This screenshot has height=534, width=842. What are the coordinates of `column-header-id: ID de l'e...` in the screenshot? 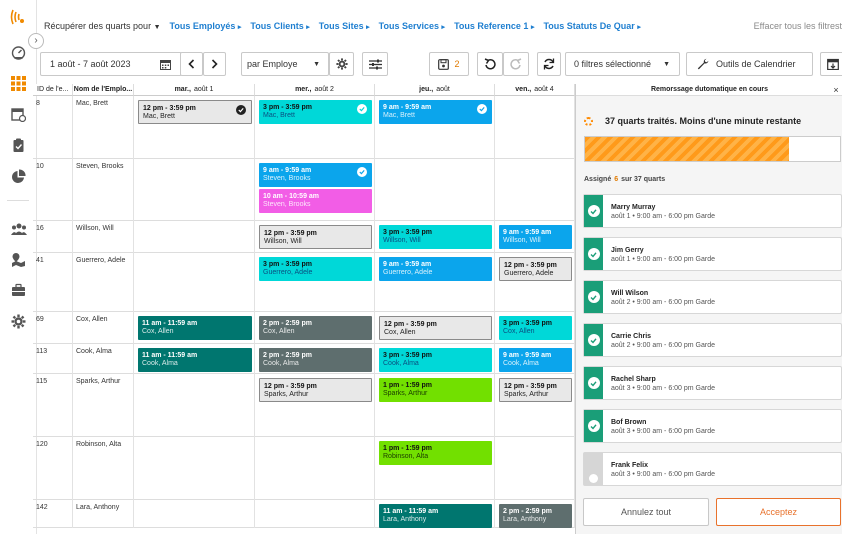 It's located at (53, 90).